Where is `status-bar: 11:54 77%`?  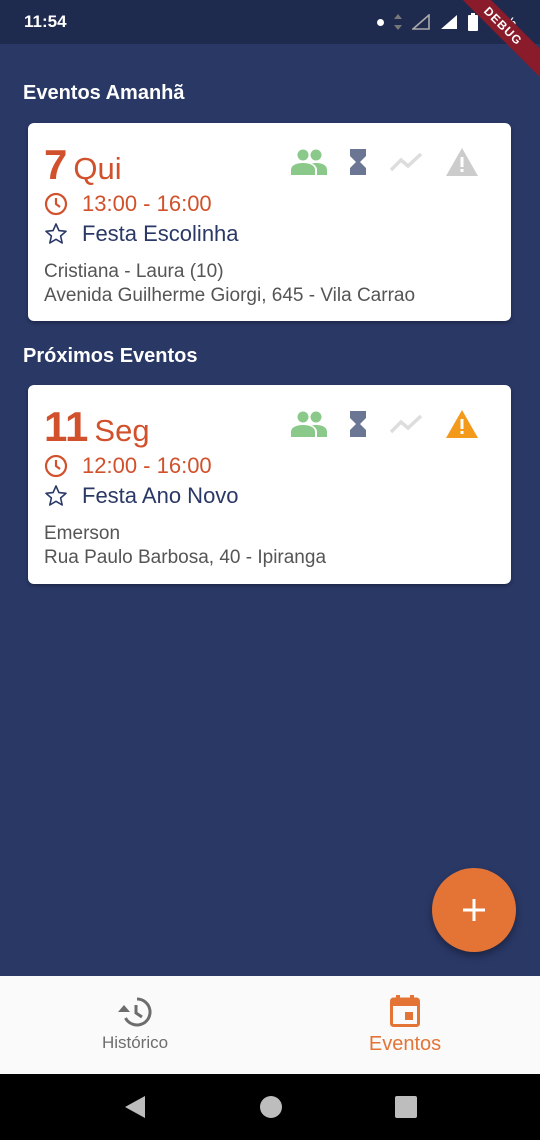
status-bar: 11:54 77% is located at coordinates (270, 22).